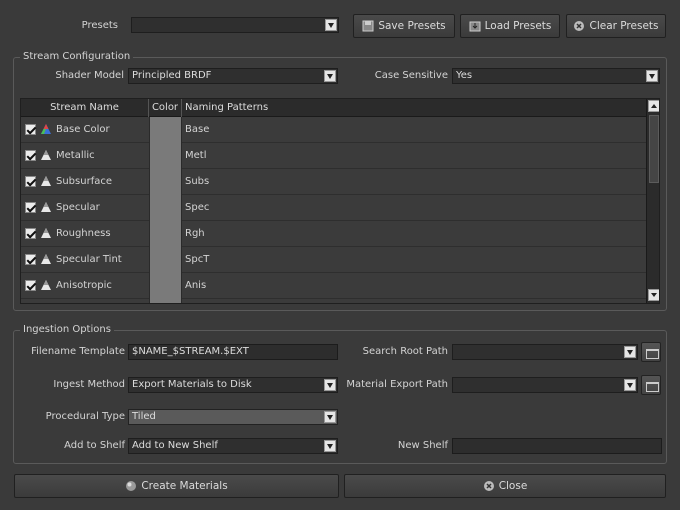 Image resolution: width=680 pixels, height=510 pixels. What do you see at coordinates (197, 259) in the screenshot?
I see `naming-pattern: SpcT` at bounding box center [197, 259].